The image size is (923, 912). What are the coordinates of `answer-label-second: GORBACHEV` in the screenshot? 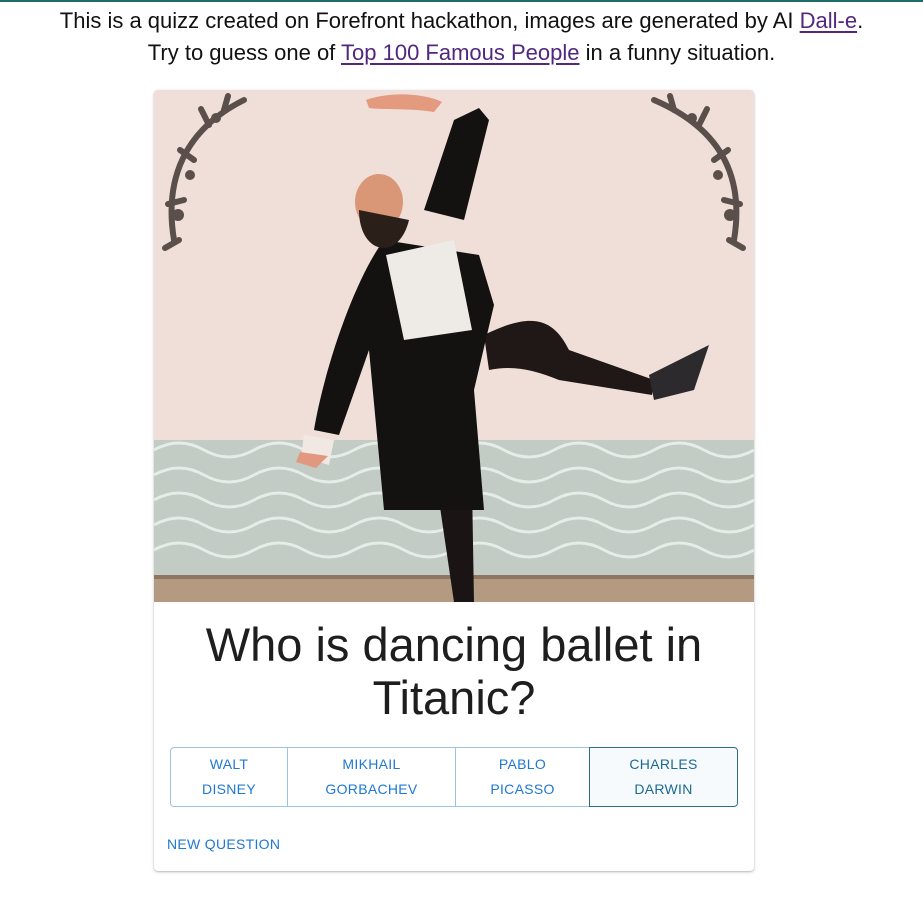 It's located at (371, 789).